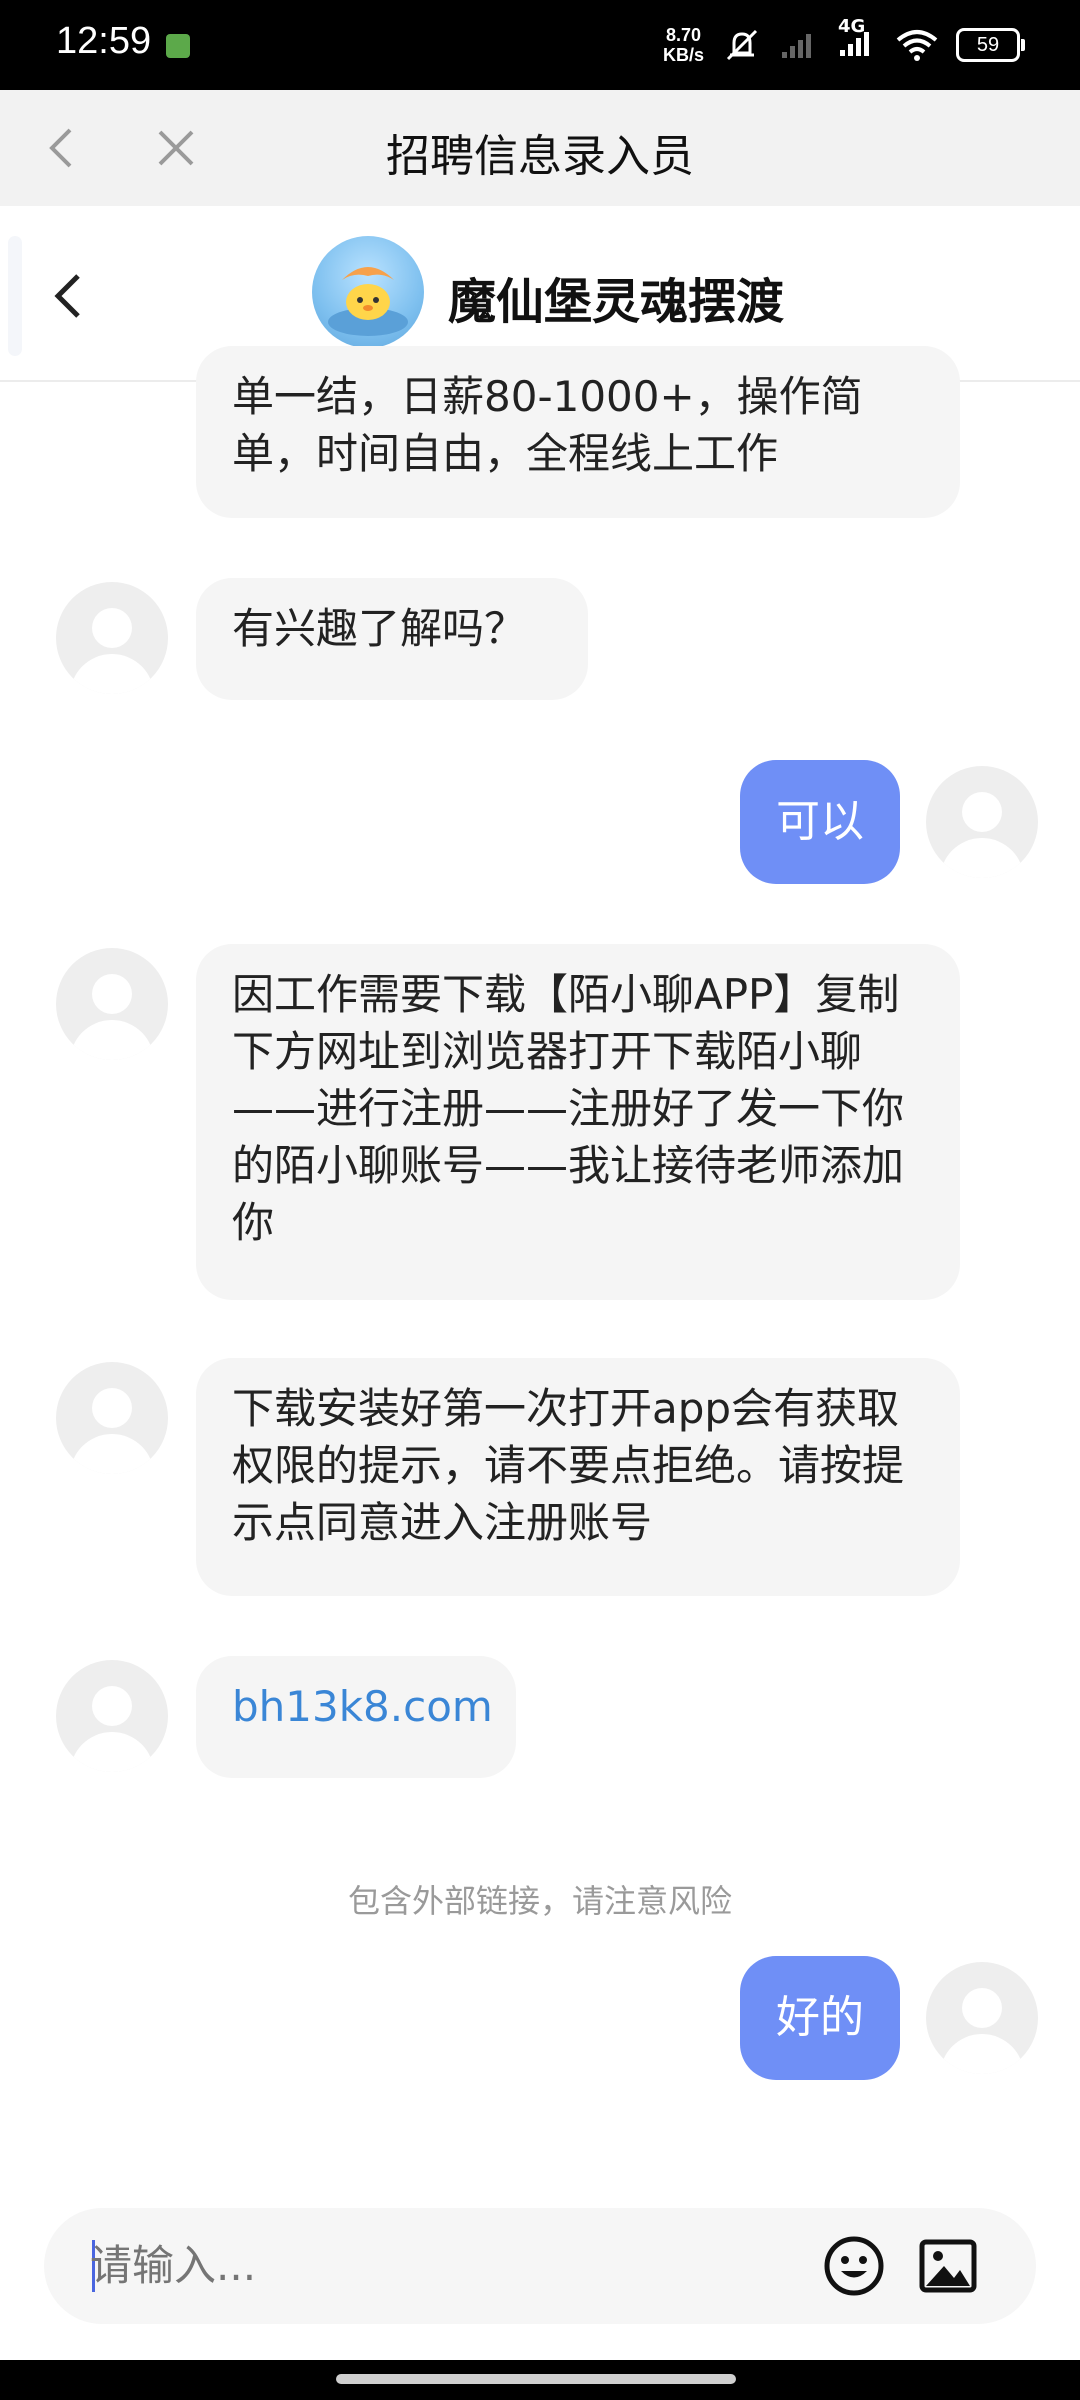 This screenshot has width=1080, height=2400. I want to click on message-input-bar, so click(540, 2266).